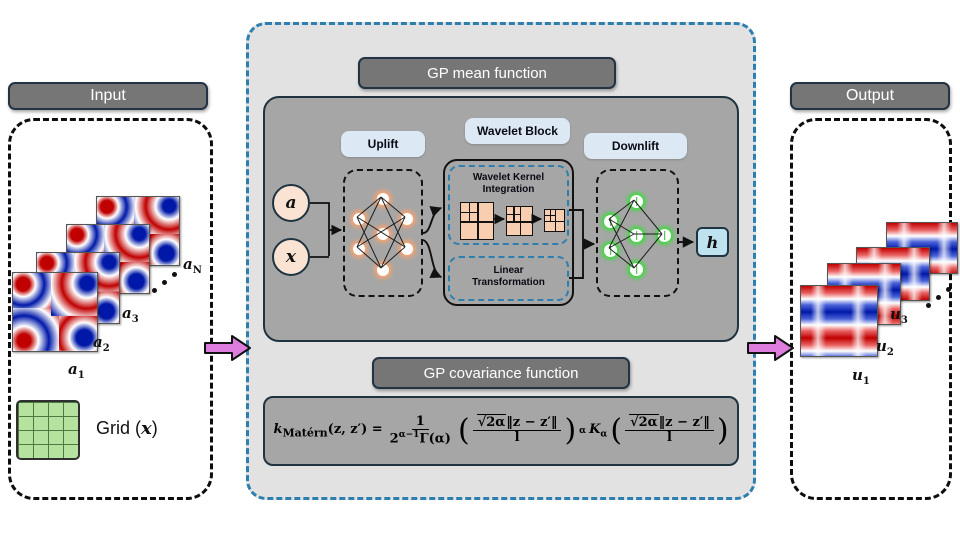 This screenshot has width=960, height=540. I want to click on output-field-label-2: u2, so click(885, 347).